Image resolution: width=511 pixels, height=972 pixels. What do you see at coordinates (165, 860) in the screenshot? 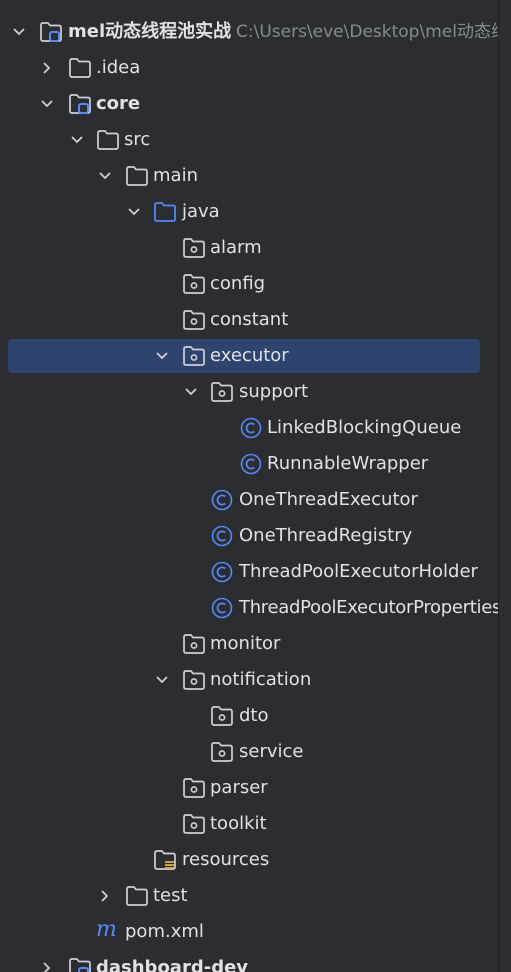
I see `resources-folder-icon` at bounding box center [165, 860].